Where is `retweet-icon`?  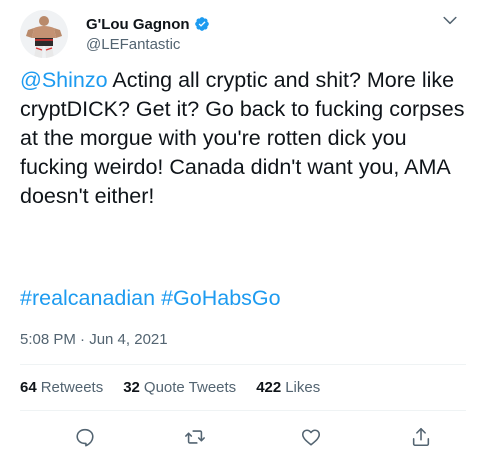
retweet-icon is located at coordinates (195, 437).